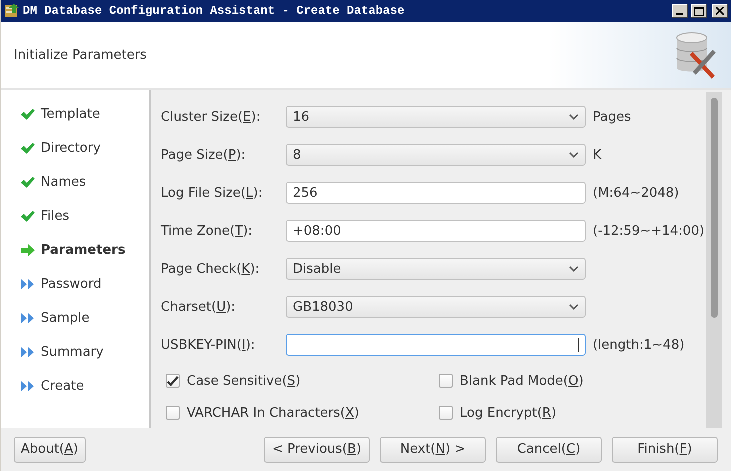 This screenshot has width=731, height=471. What do you see at coordinates (714, 260) in the screenshot?
I see `scrollbar` at bounding box center [714, 260].